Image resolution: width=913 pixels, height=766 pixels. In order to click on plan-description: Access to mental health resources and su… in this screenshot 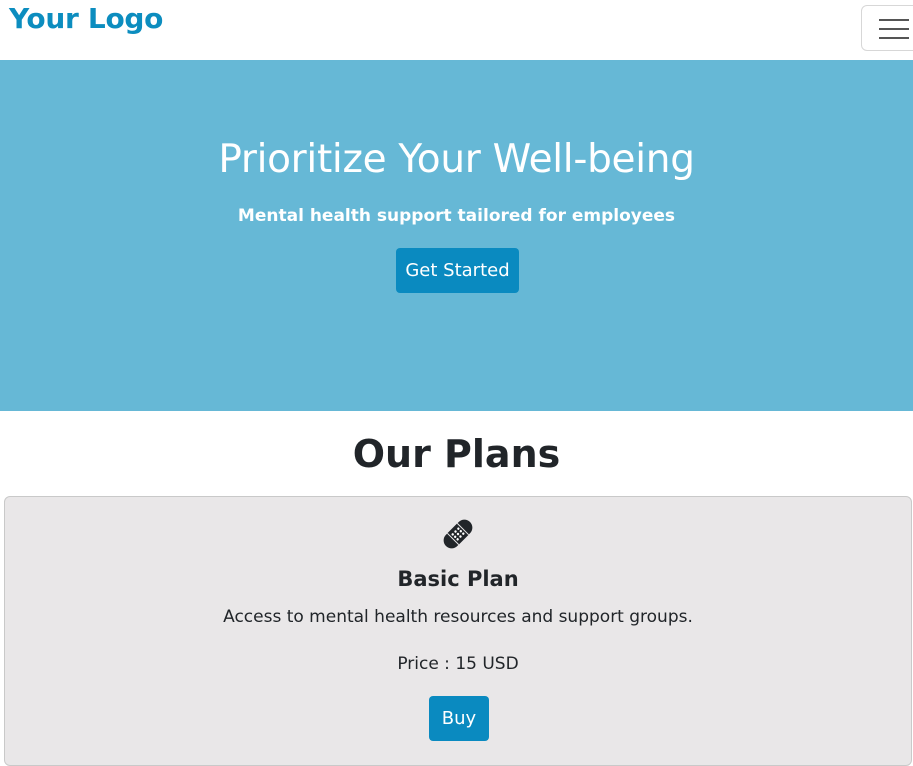, I will do `click(458, 617)`.